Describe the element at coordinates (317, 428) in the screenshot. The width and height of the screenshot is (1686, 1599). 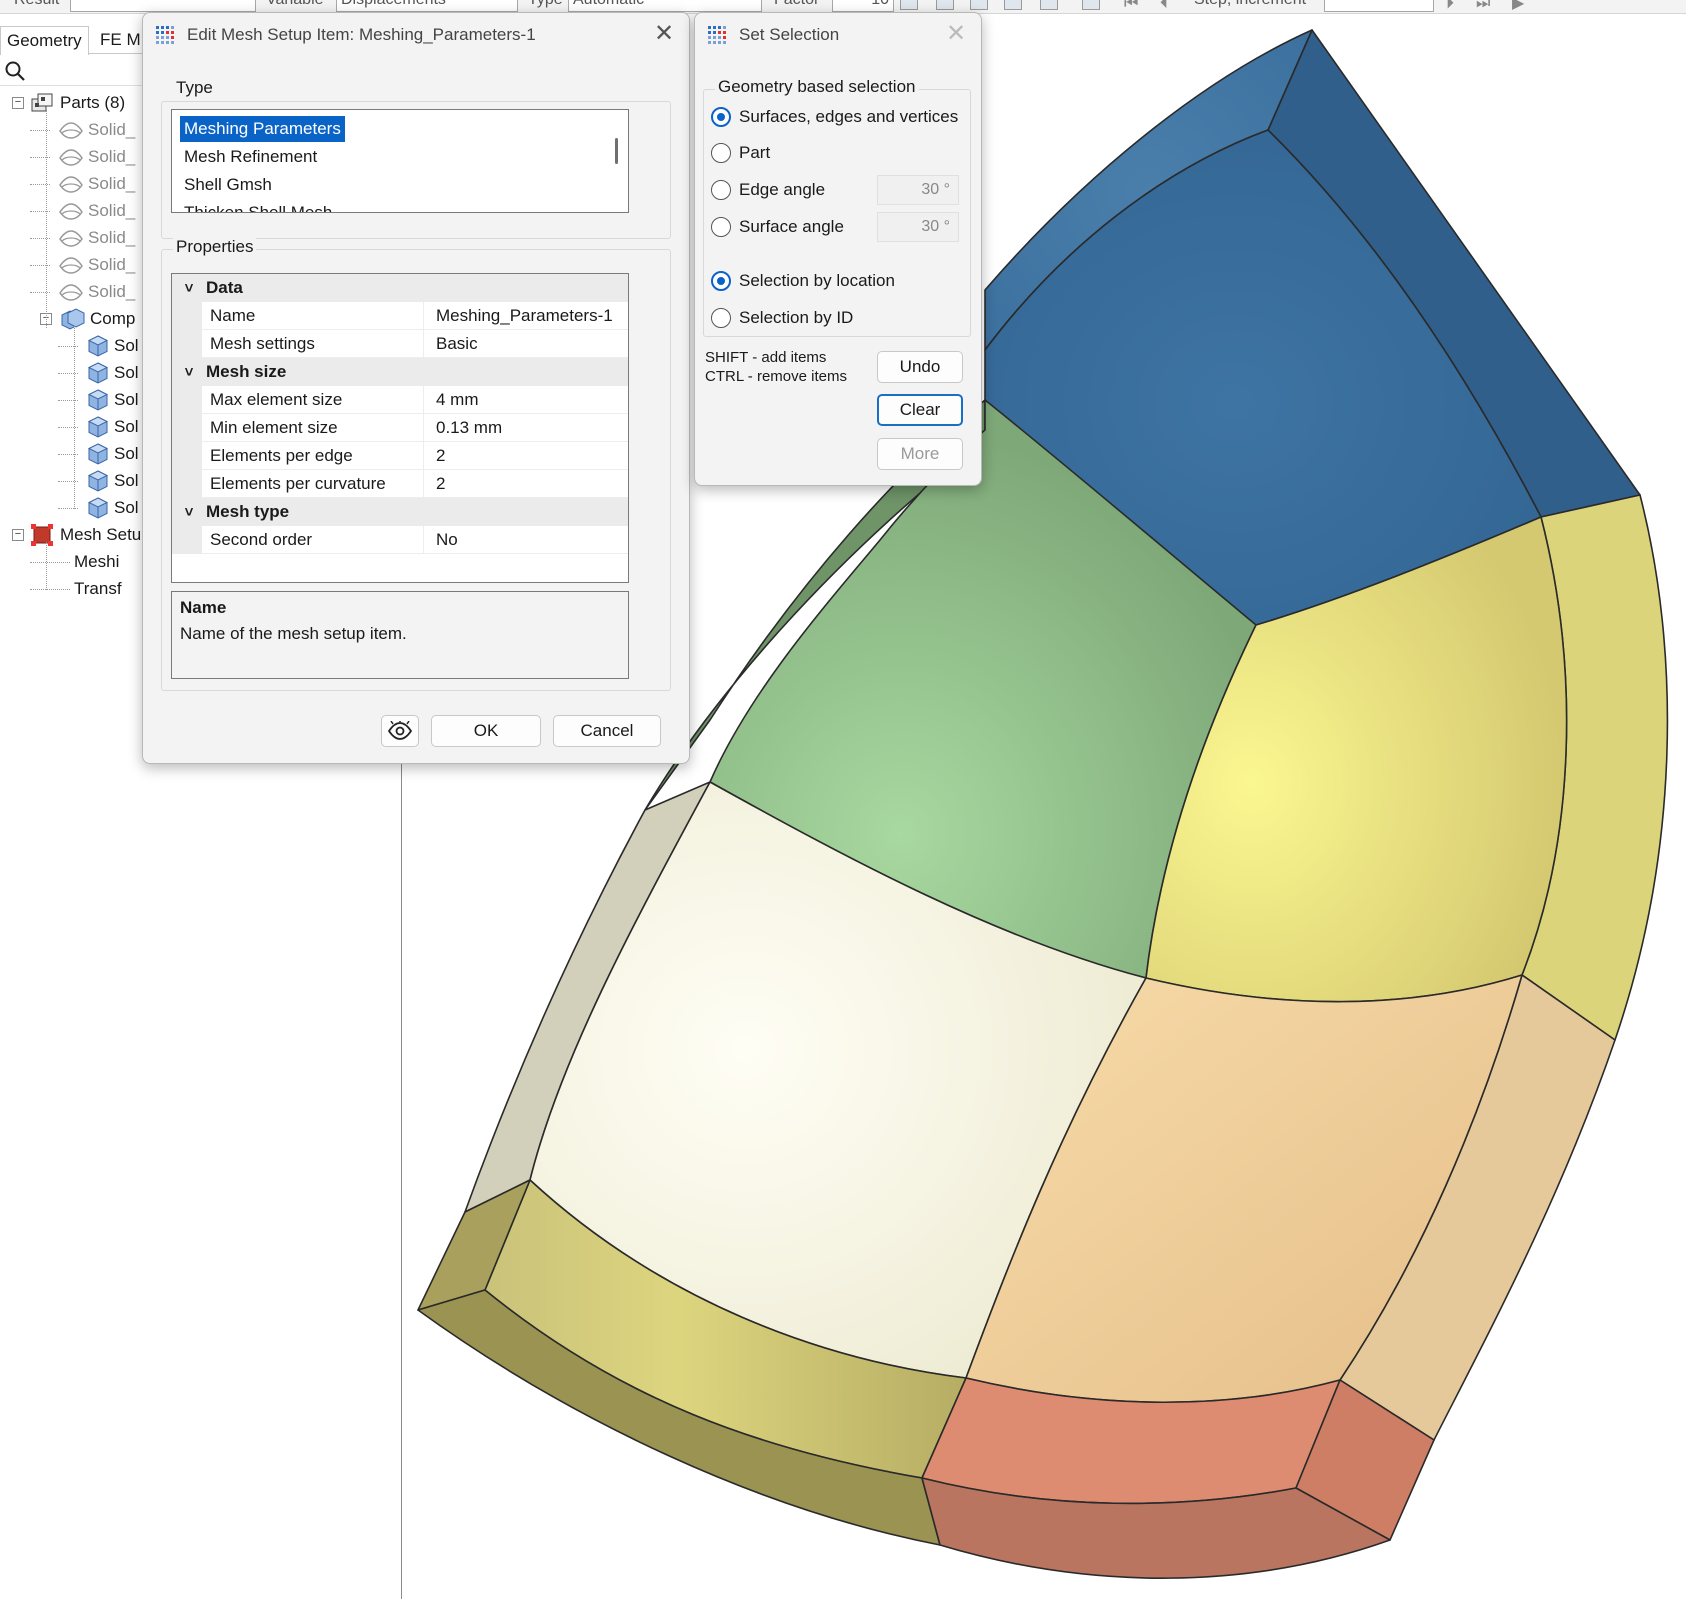
I see `property-label: Min element size` at that location.